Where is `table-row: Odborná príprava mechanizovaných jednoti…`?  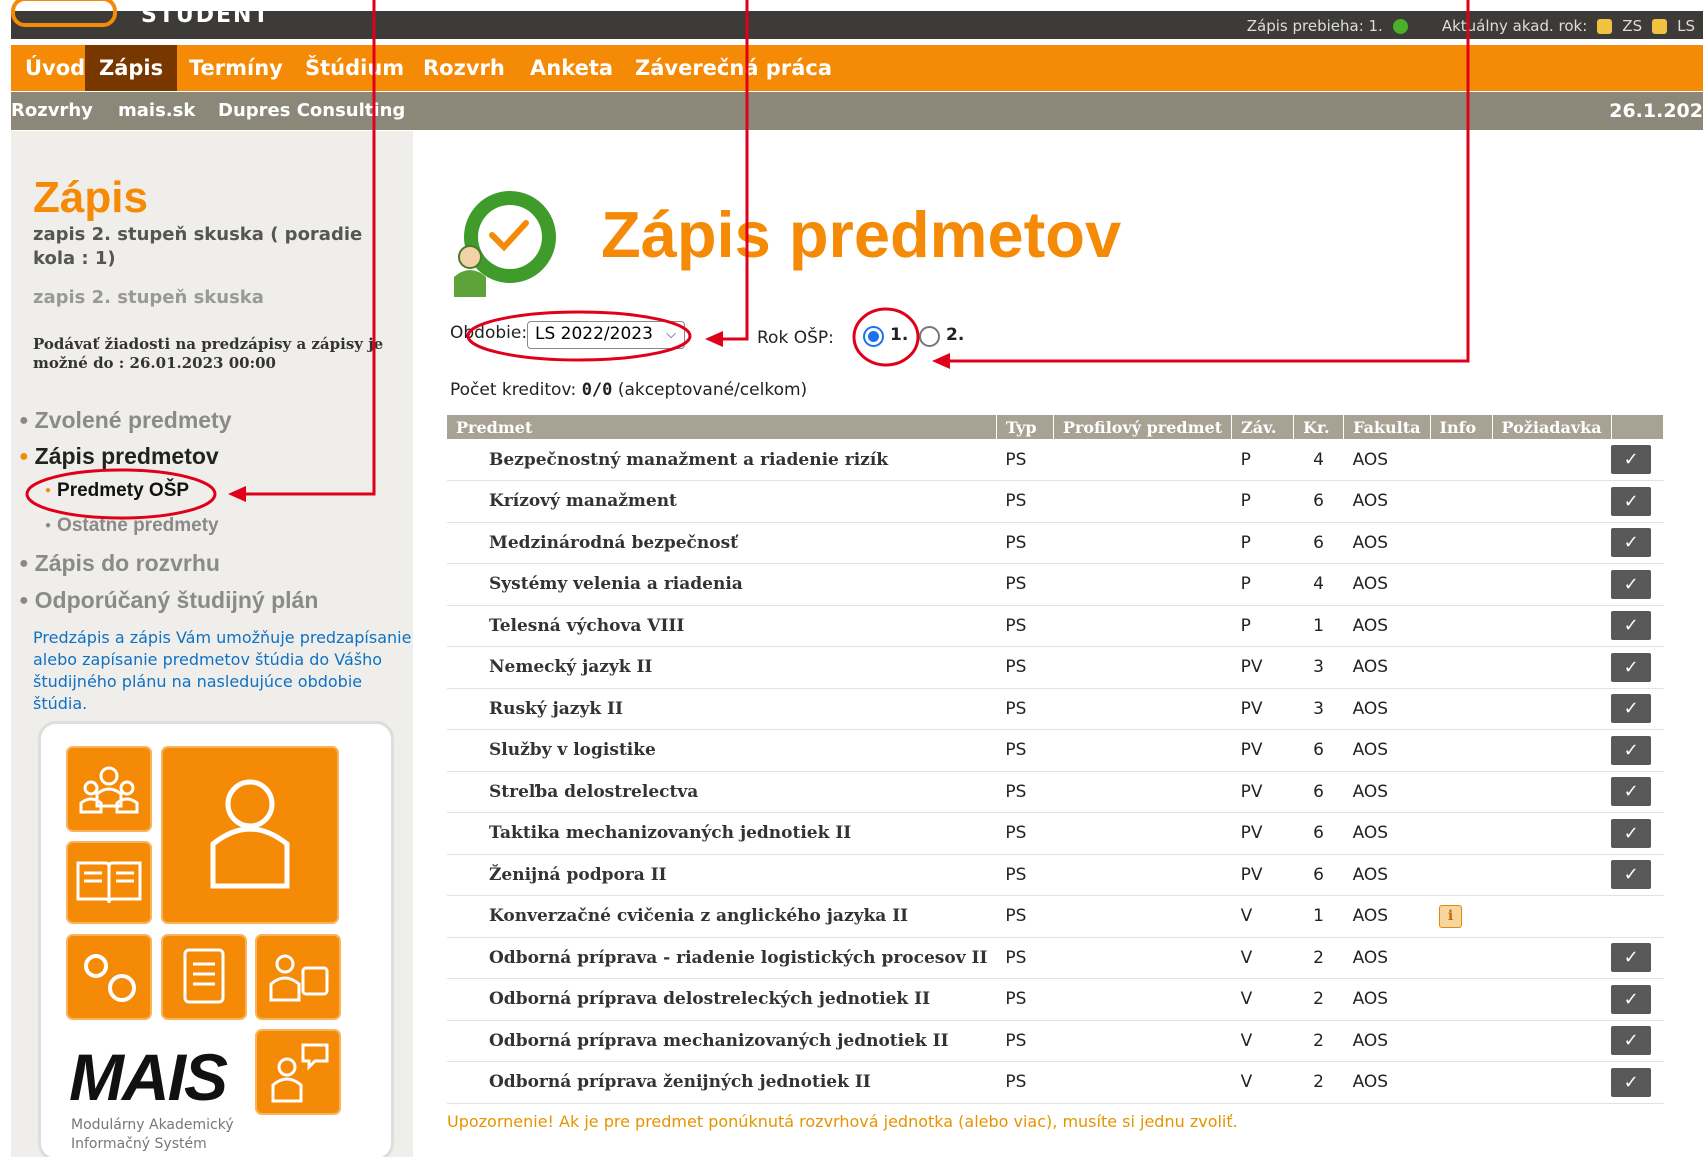
table-row: Odborná príprava mechanizovaných jednoti… is located at coordinates (1055, 1041).